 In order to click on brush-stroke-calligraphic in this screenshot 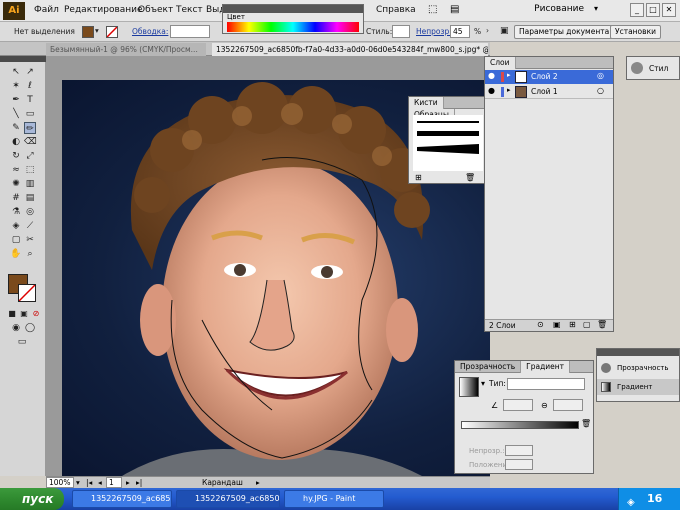, I will do `click(448, 149)`.